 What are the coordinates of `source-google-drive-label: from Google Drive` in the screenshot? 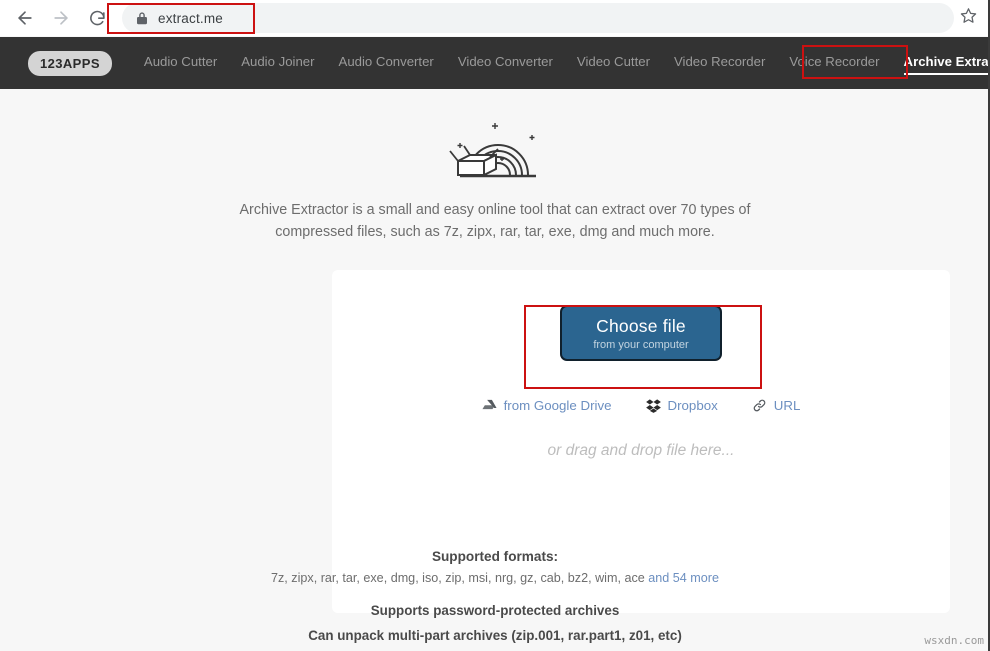 It's located at (557, 405).